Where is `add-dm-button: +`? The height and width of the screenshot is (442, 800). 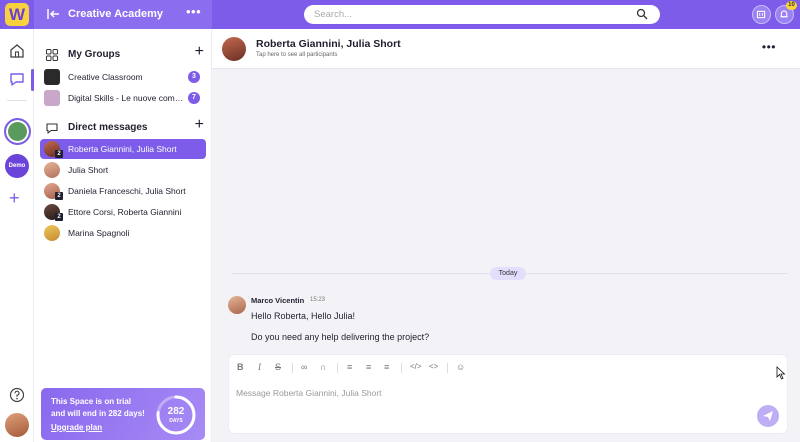
add-dm-button: + is located at coordinates (199, 125).